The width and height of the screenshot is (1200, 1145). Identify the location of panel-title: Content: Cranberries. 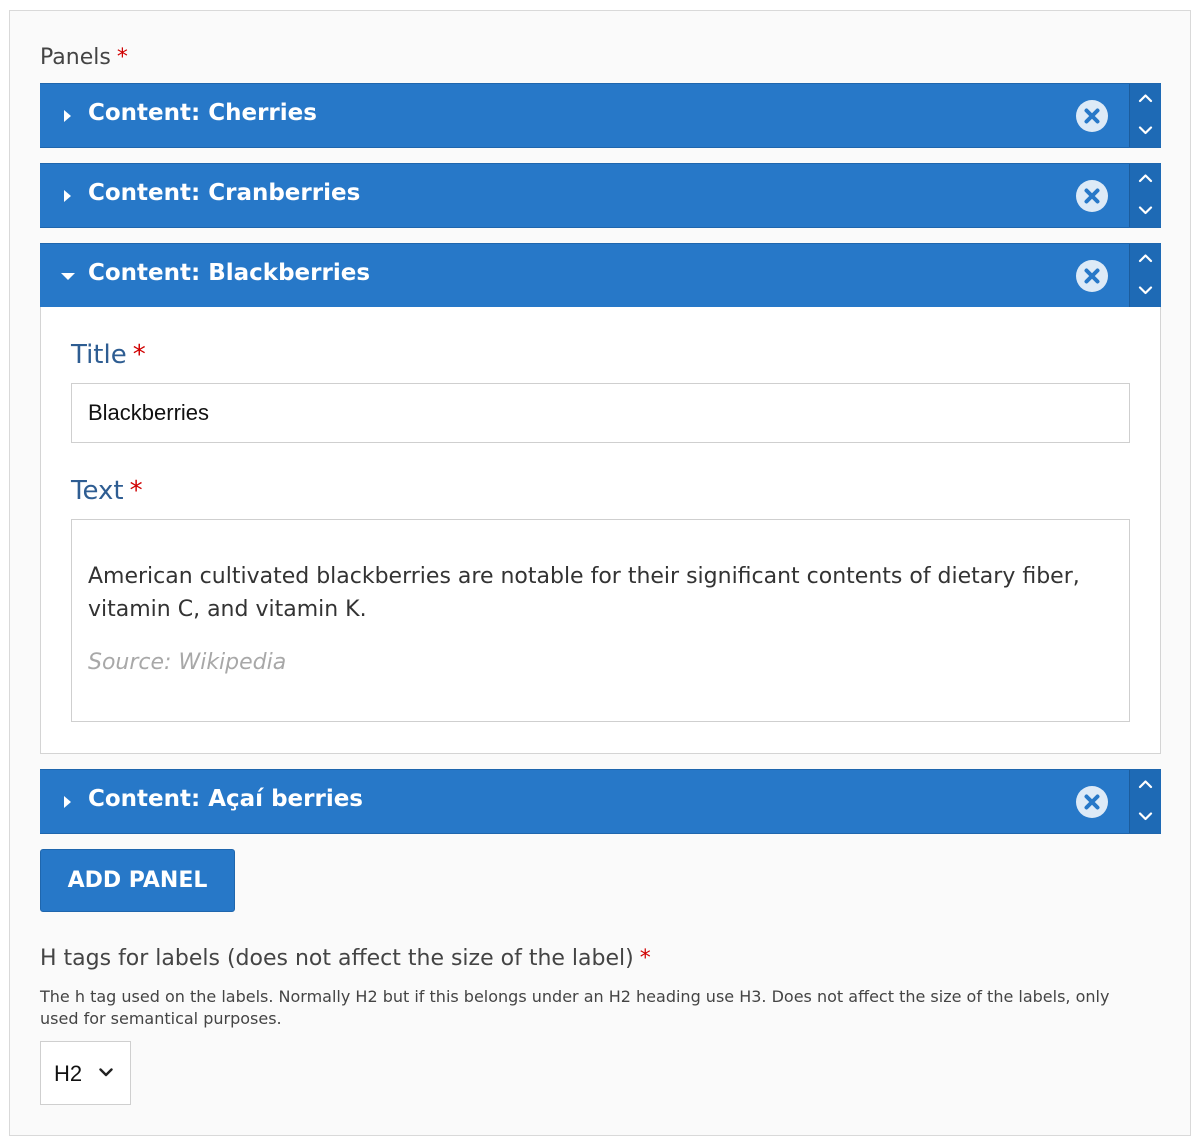
(224, 193).